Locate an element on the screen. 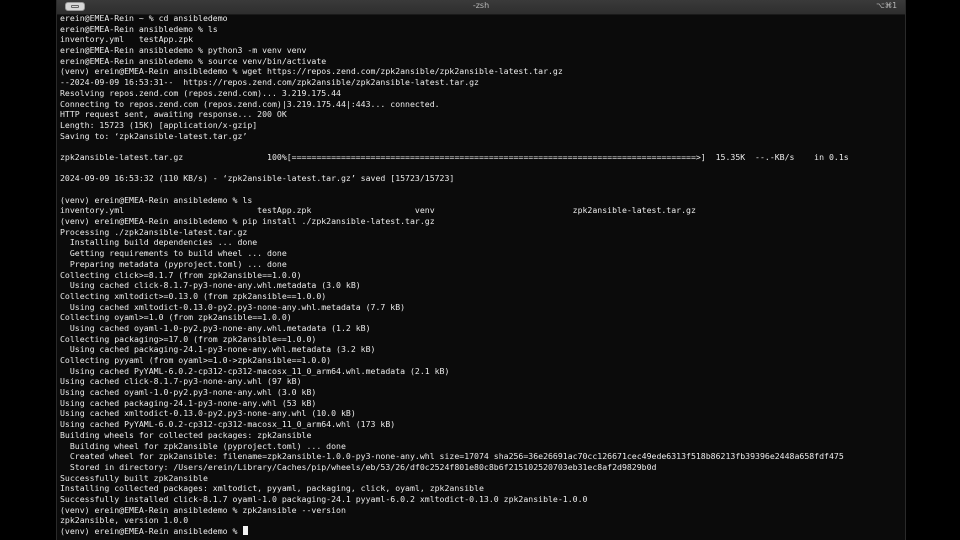  terminal-line-text: zpk2ansible, version 1.0.0 is located at coordinates (124, 520).